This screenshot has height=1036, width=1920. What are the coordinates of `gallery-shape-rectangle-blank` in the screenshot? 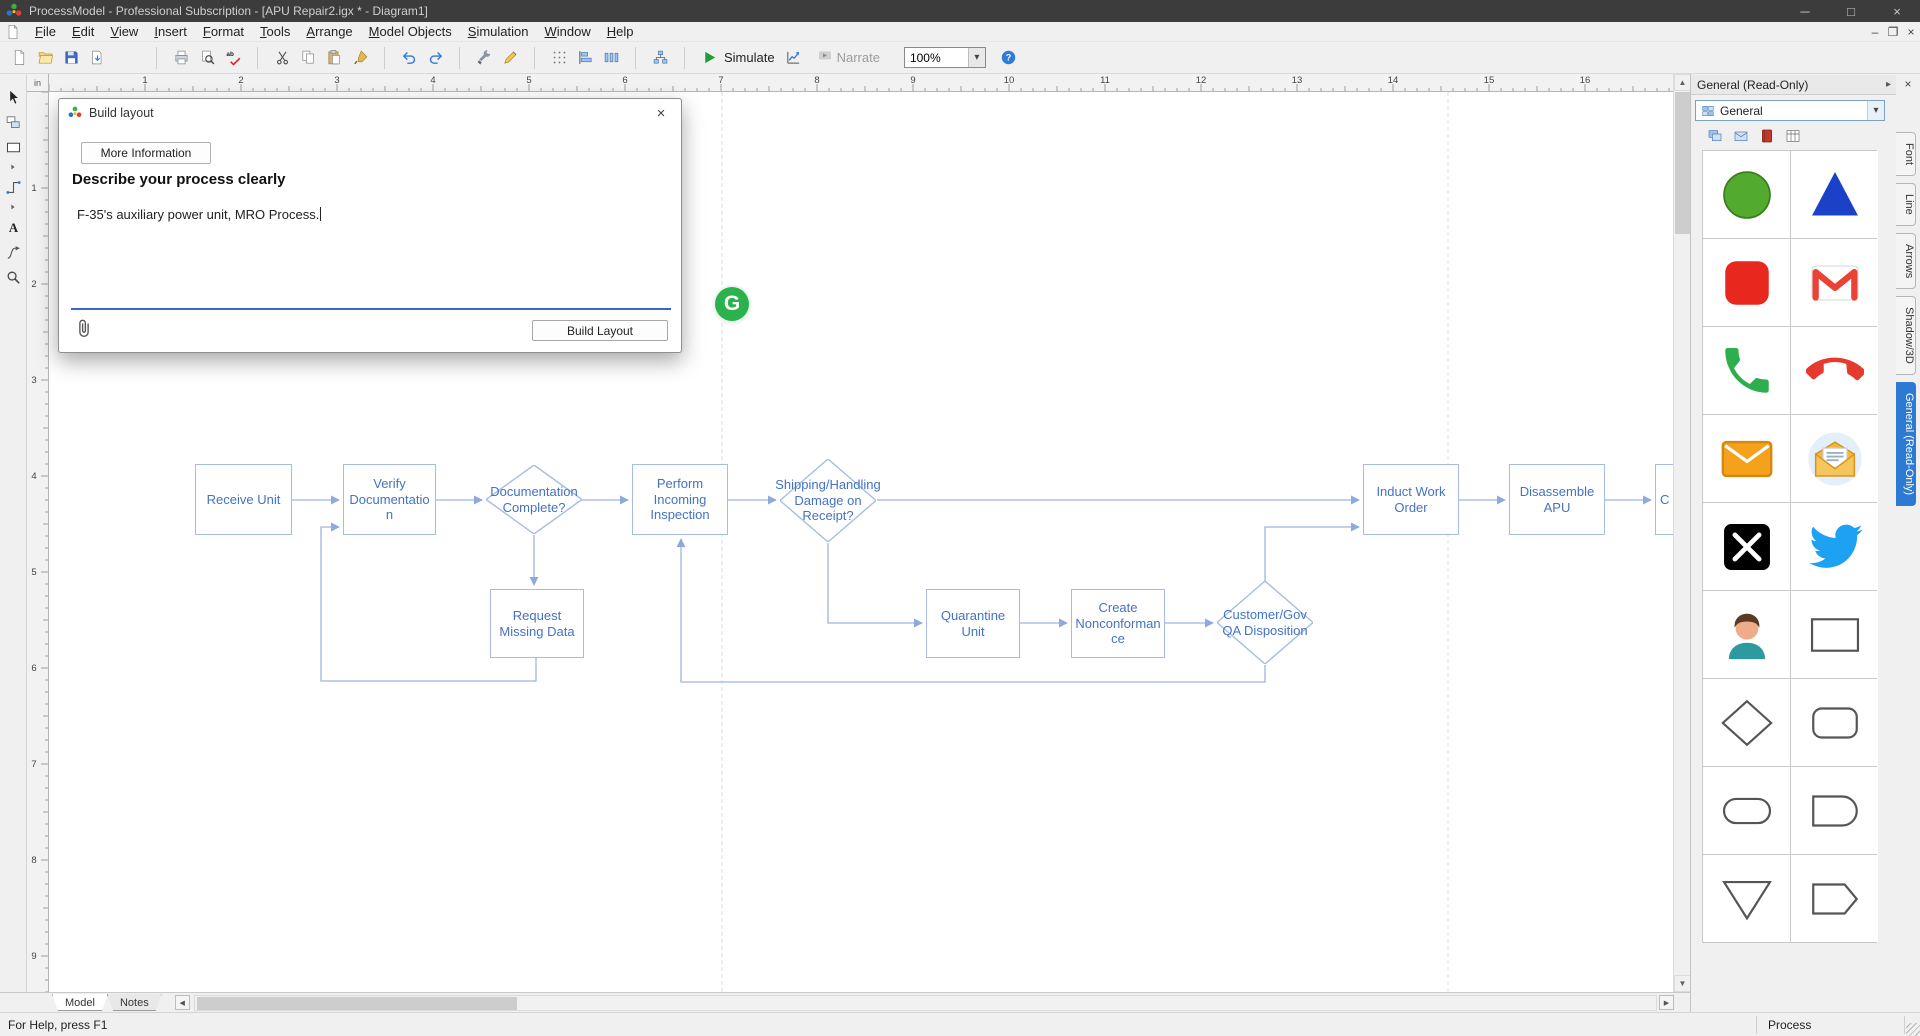 It's located at (1834, 634).